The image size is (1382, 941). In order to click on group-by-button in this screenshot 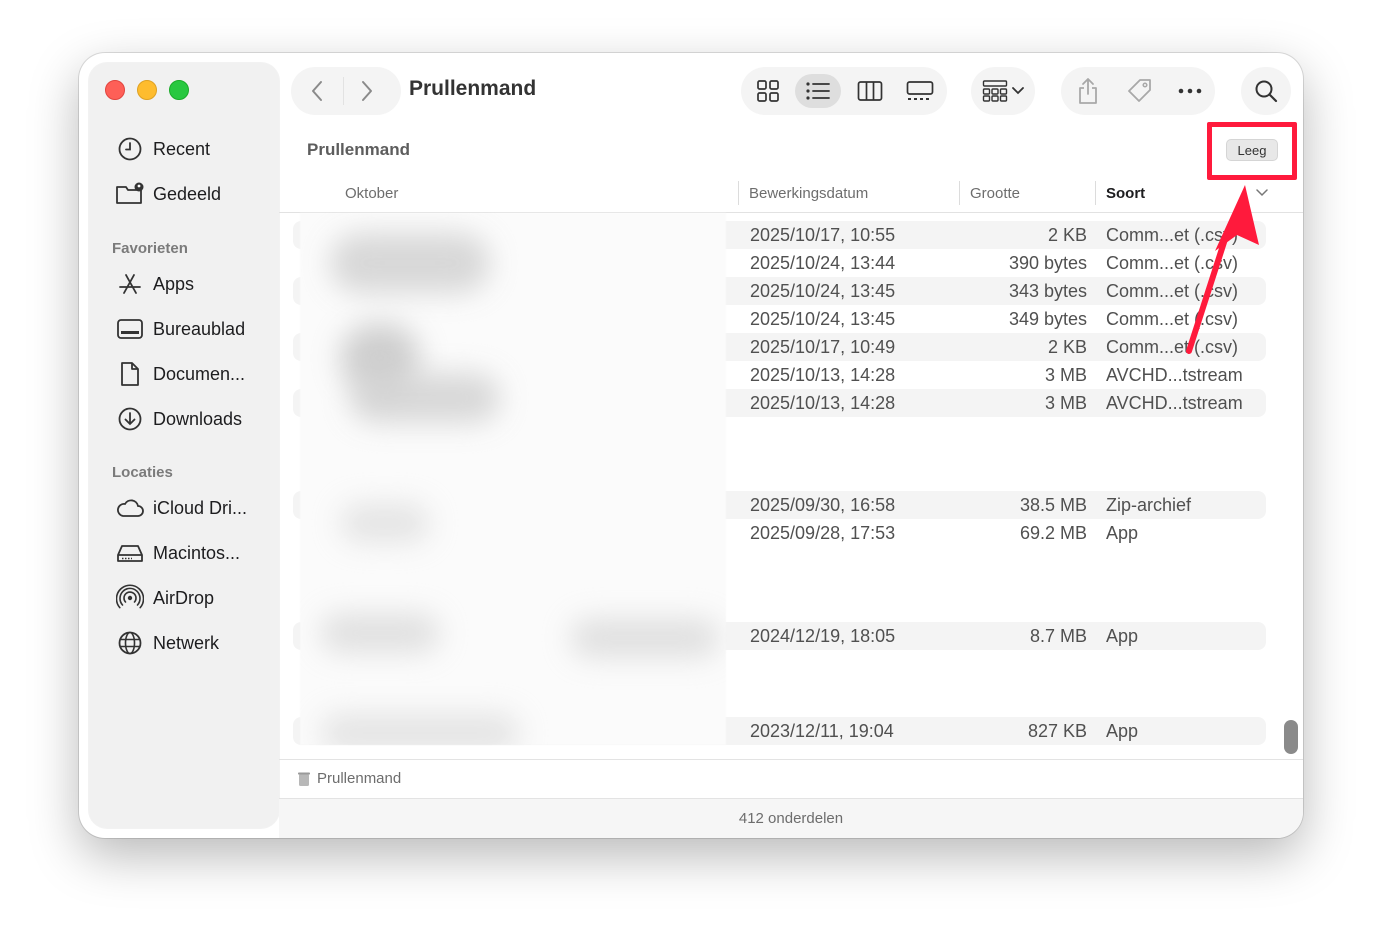, I will do `click(1003, 91)`.